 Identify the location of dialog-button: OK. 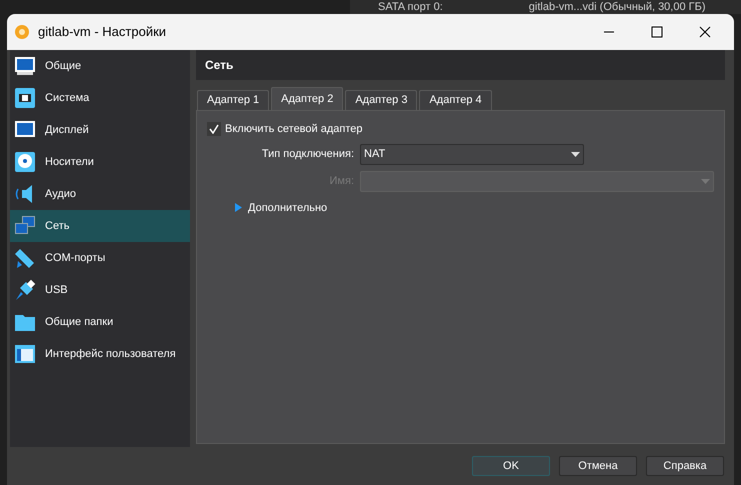
(511, 466).